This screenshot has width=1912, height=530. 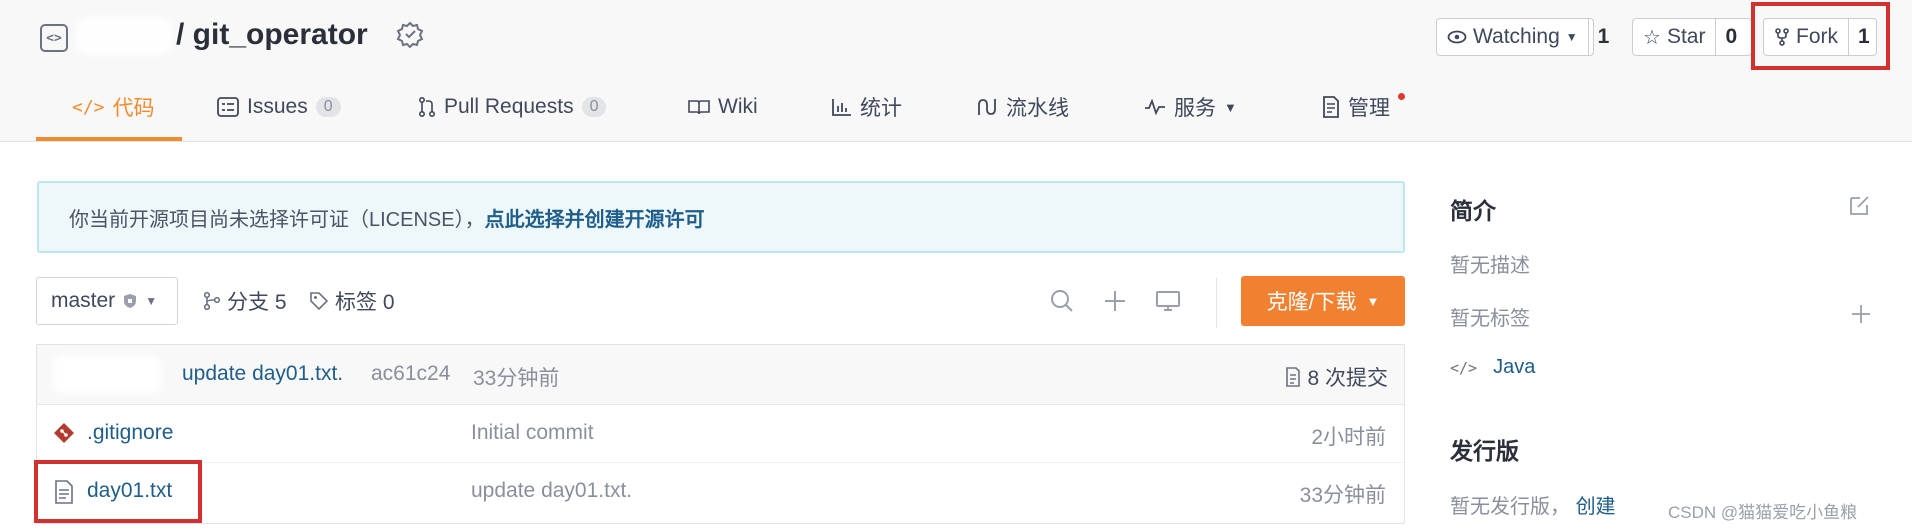 I want to click on tab-services-label: 服务, so click(x=1195, y=108).